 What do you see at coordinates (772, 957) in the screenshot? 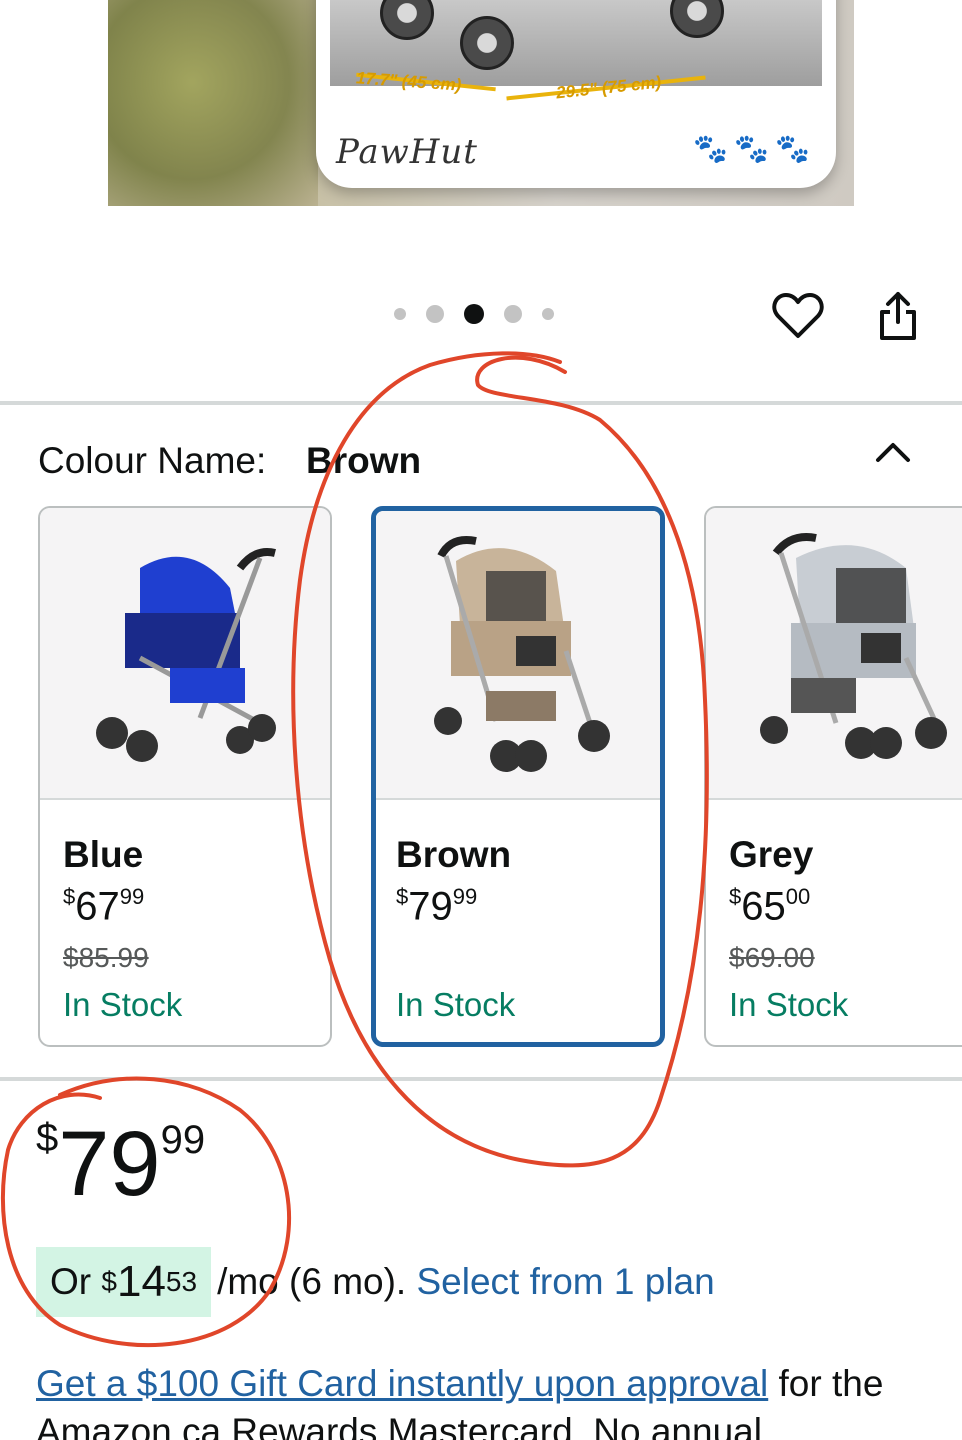
I see `original-price: $69.00` at bounding box center [772, 957].